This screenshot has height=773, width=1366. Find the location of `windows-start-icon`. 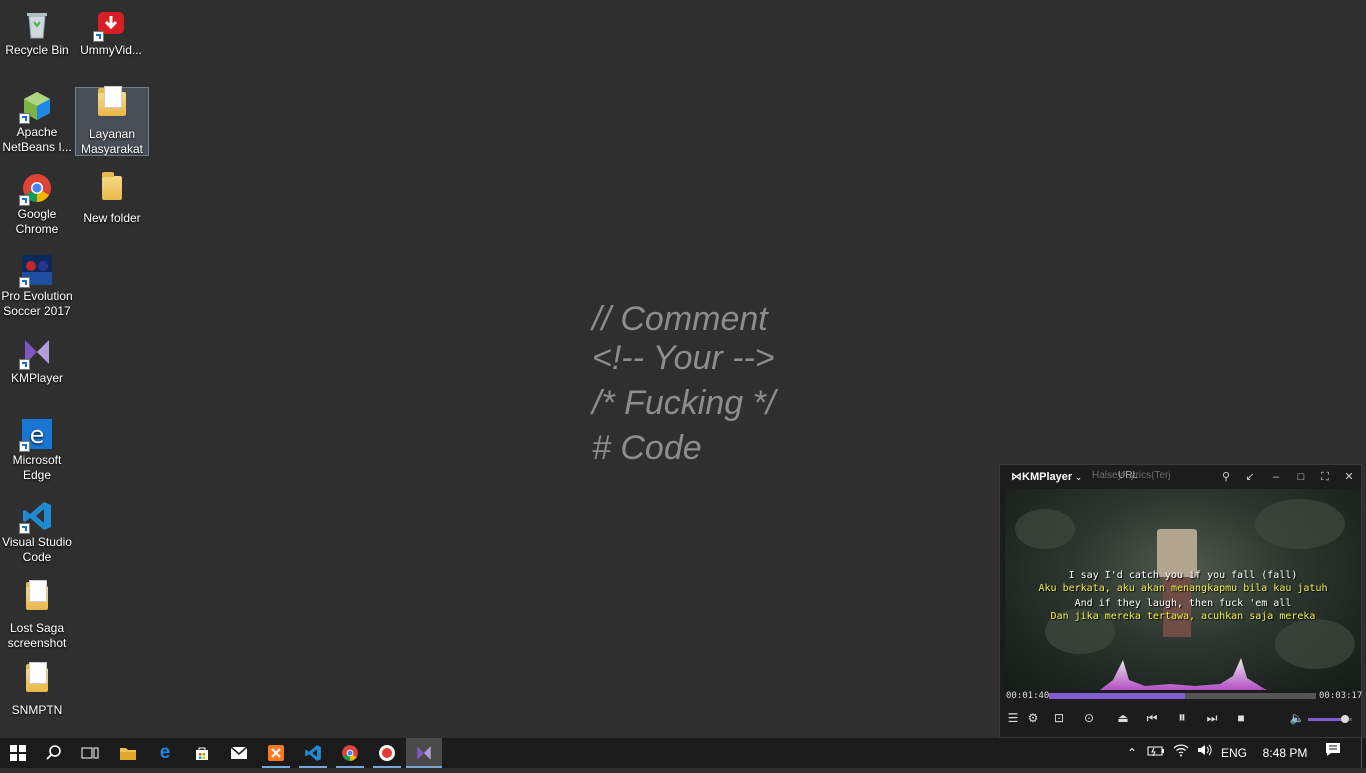

windows-start-icon is located at coordinates (18, 753).